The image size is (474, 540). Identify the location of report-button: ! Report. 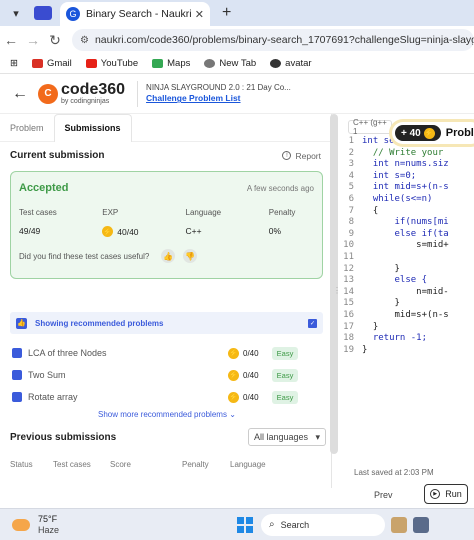
(301, 156).